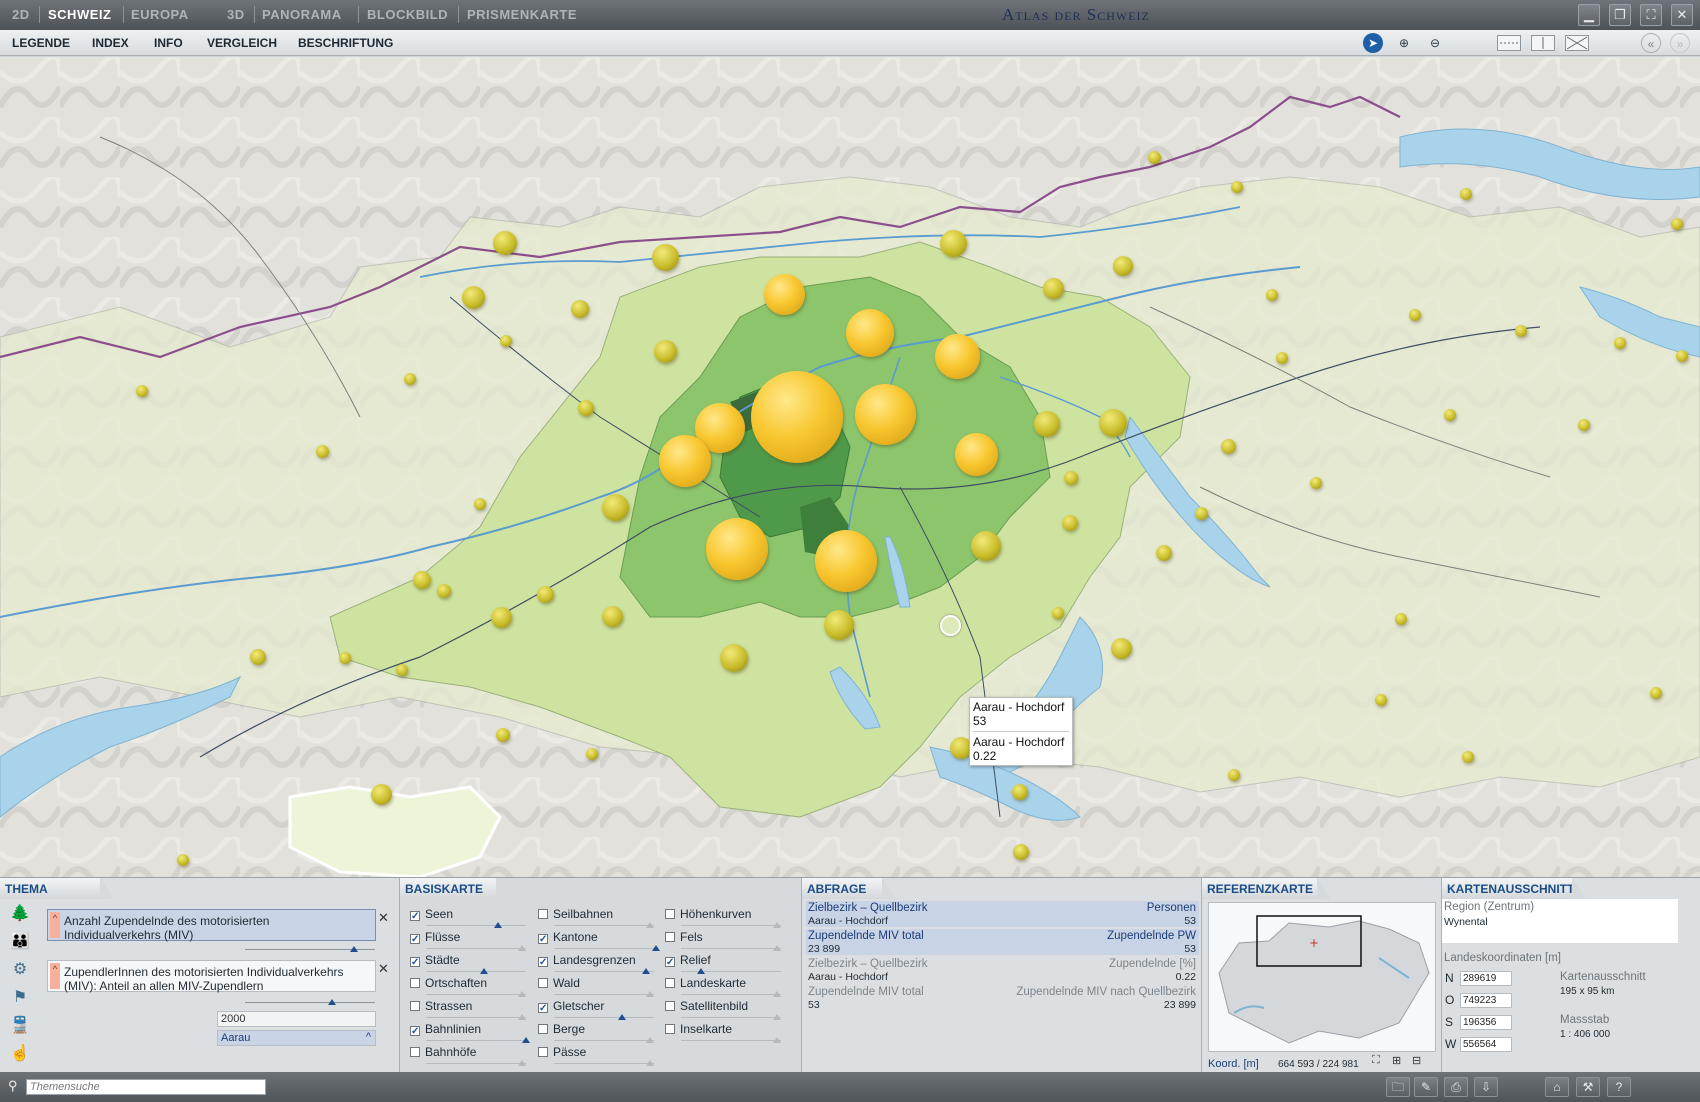 This screenshot has width=1700, height=1102. What do you see at coordinates (522, 14) in the screenshot?
I see `mode-prismenkarte: PRISMENKARTE` at bounding box center [522, 14].